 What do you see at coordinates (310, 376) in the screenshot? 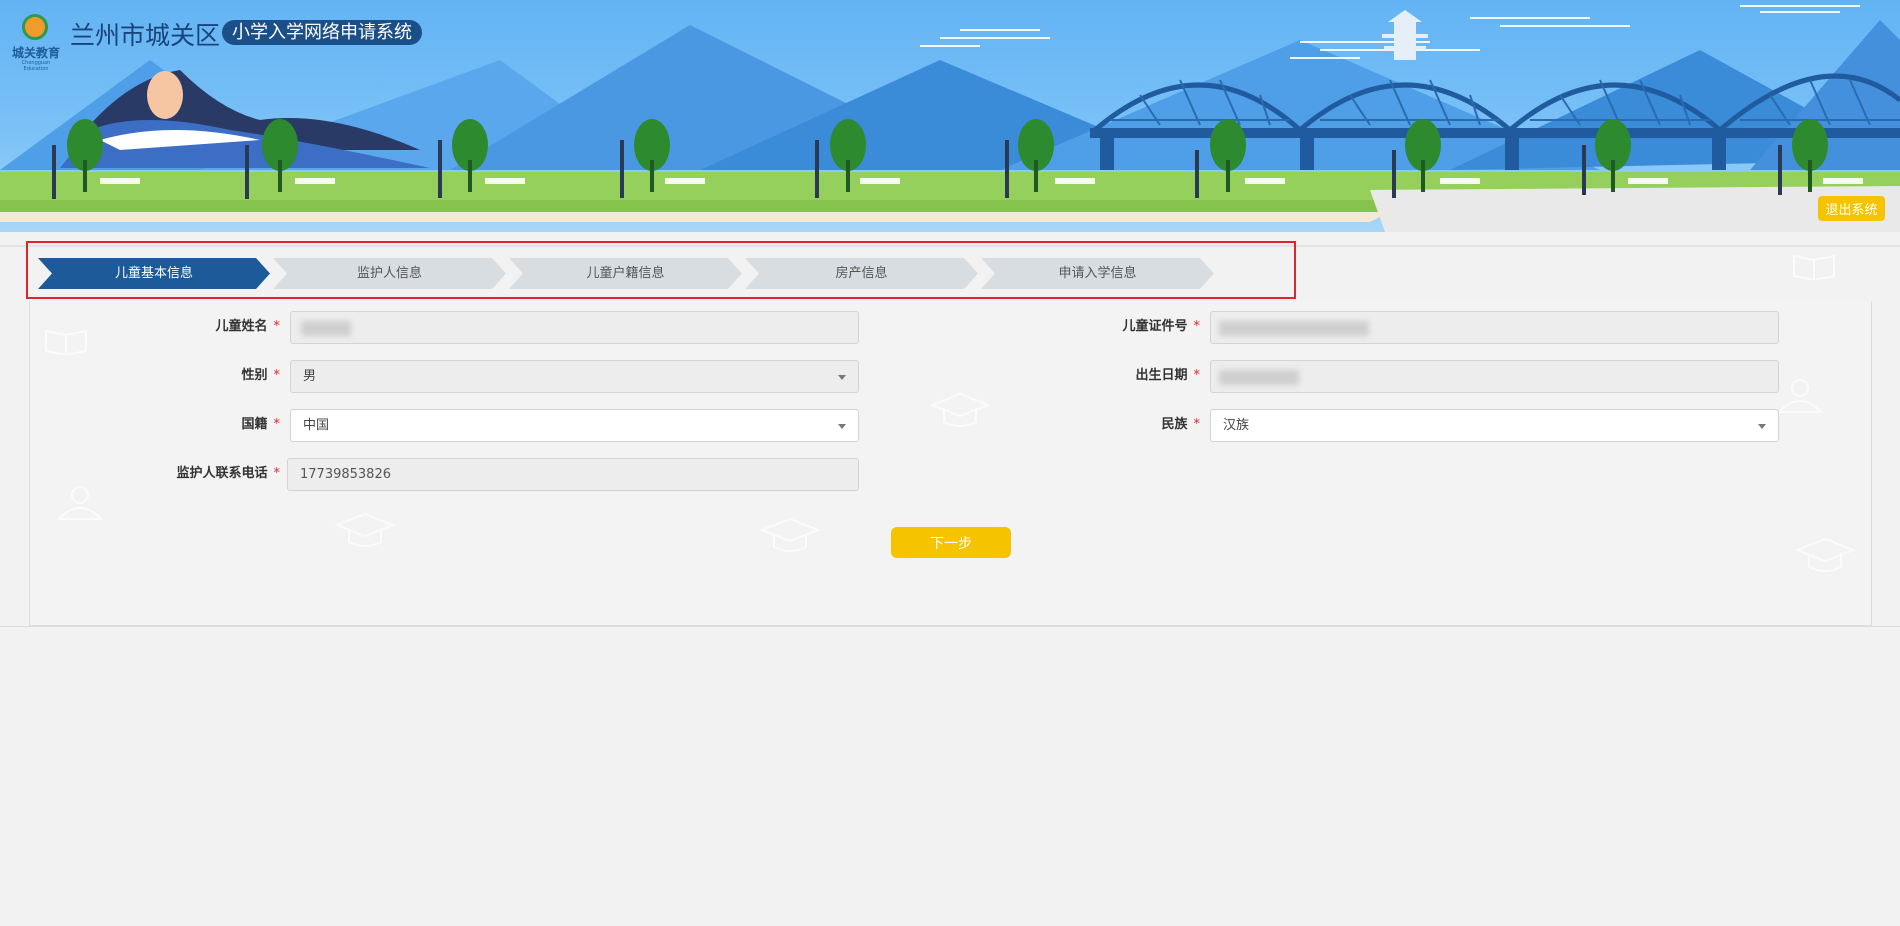
I see `gender-value: 男` at bounding box center [310, 376].